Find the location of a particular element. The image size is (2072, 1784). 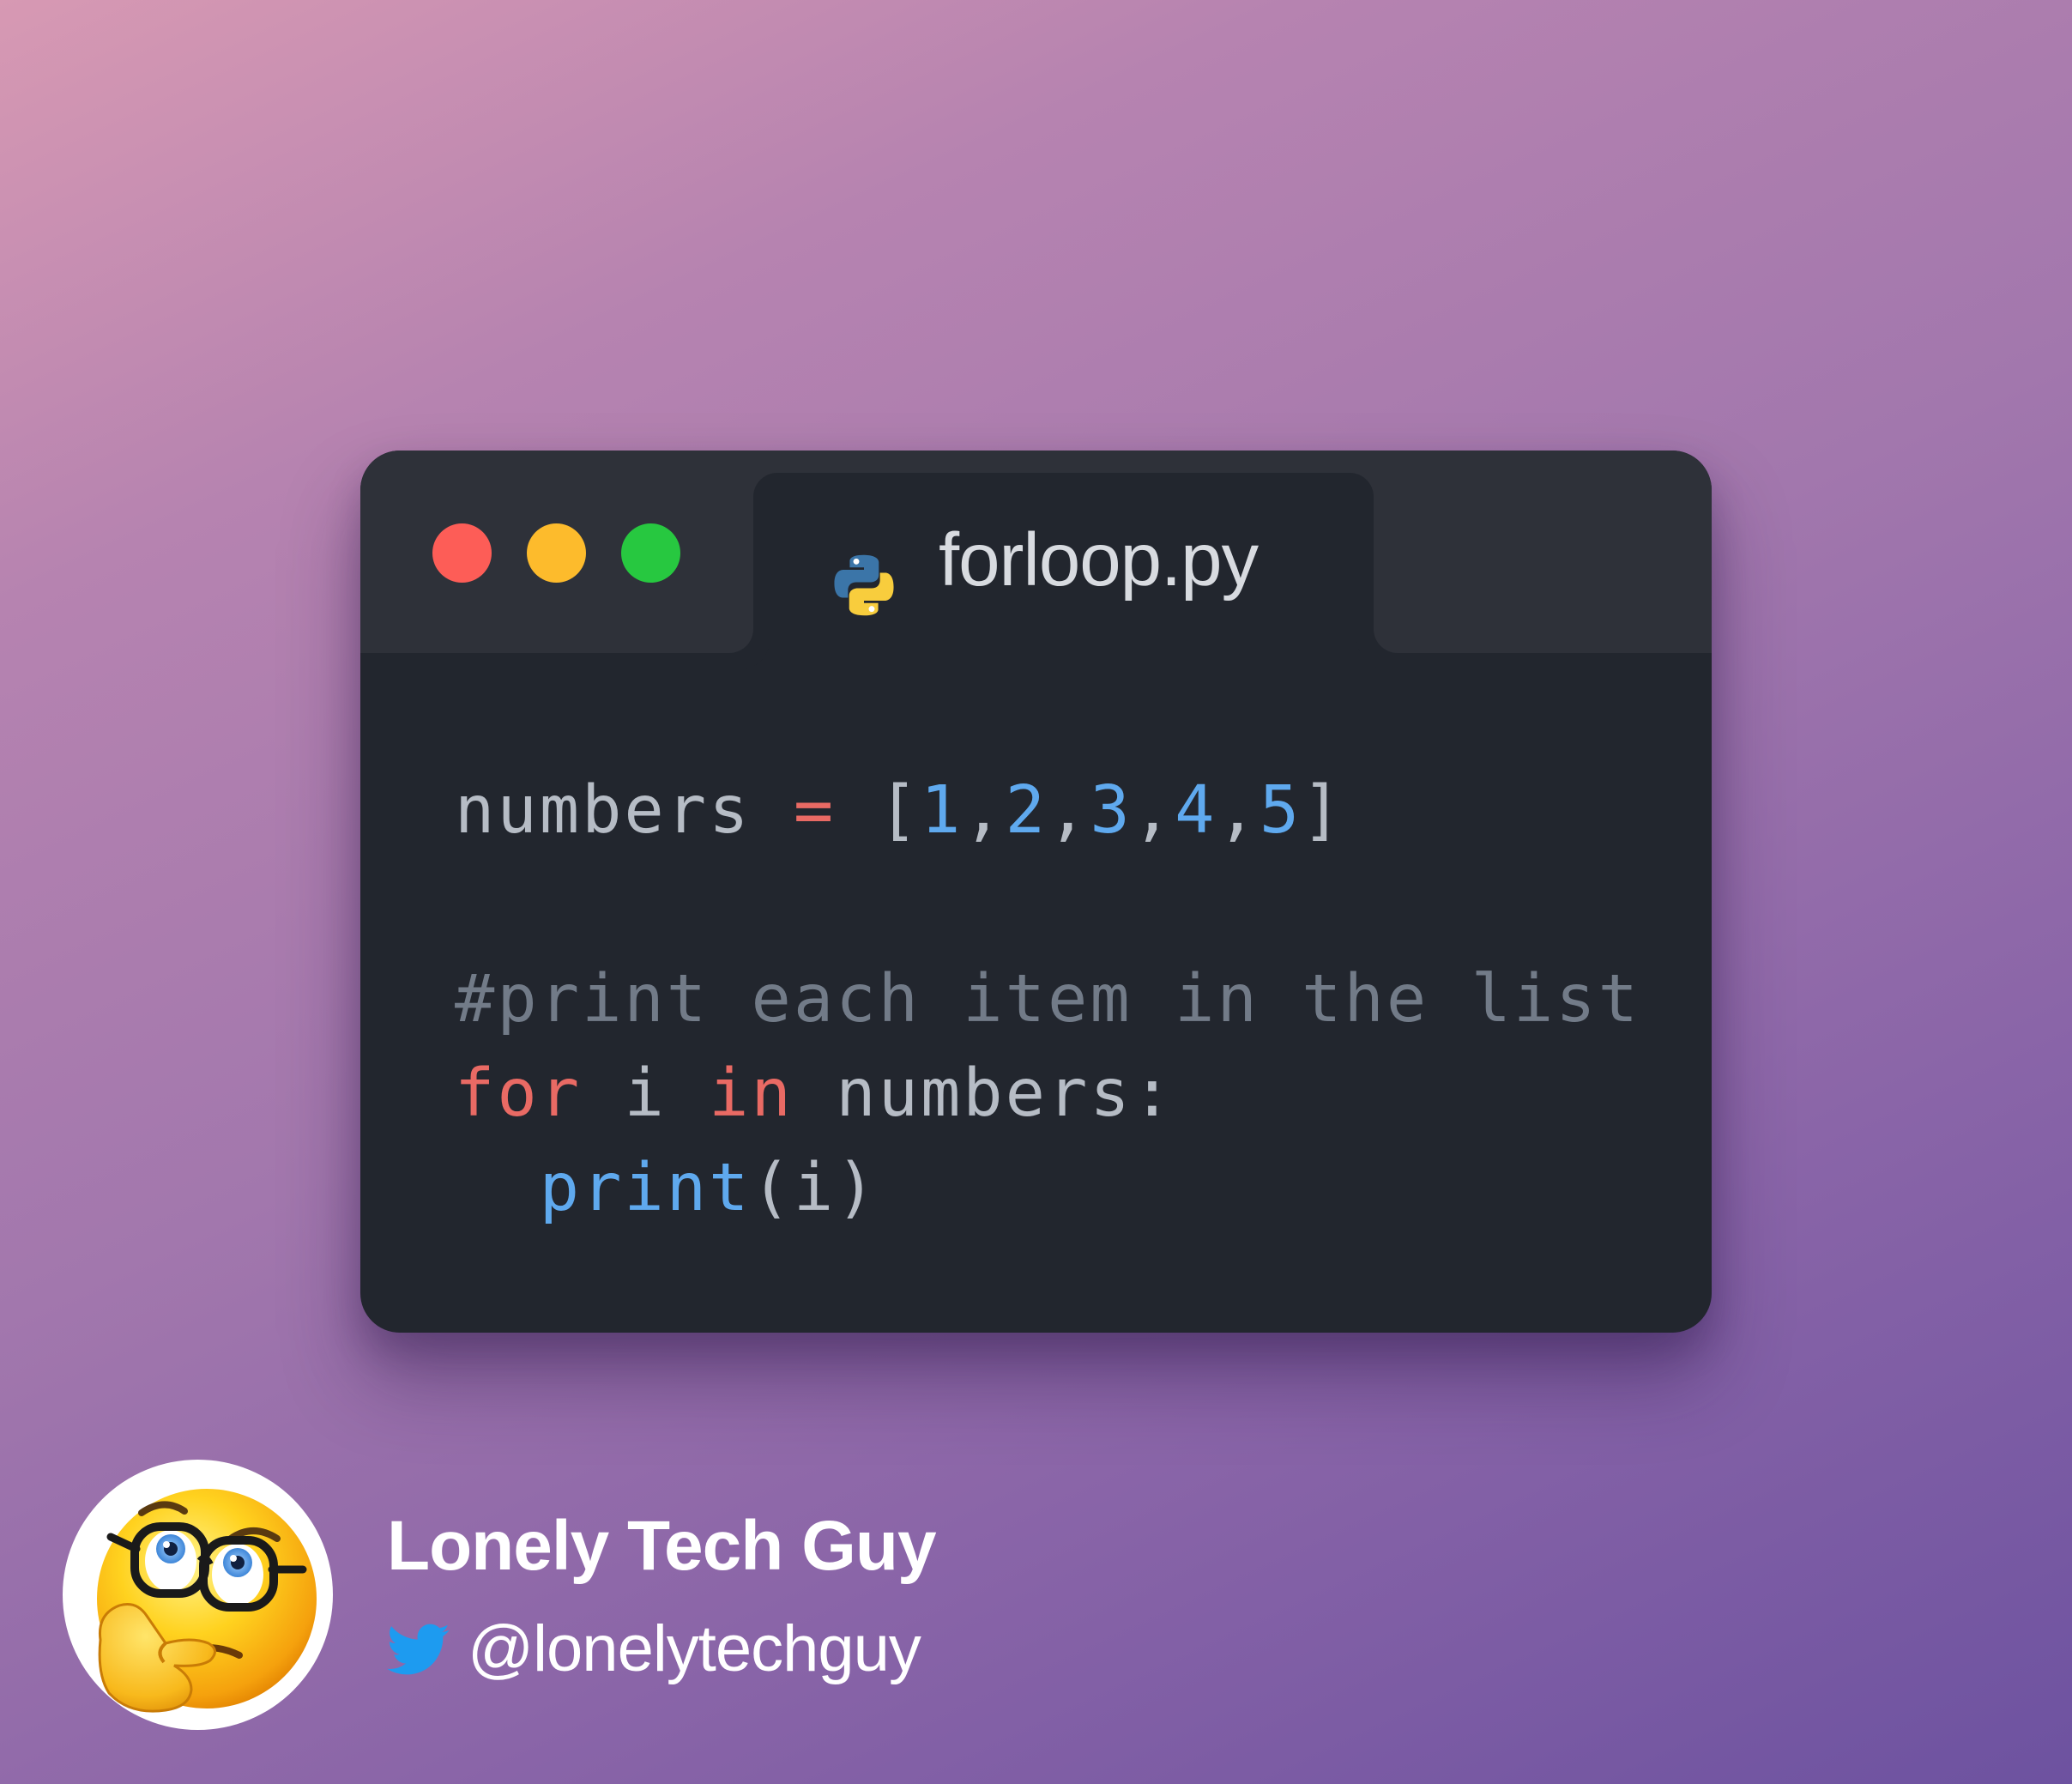

maximize-window-button is located at coordinates (650, 553).